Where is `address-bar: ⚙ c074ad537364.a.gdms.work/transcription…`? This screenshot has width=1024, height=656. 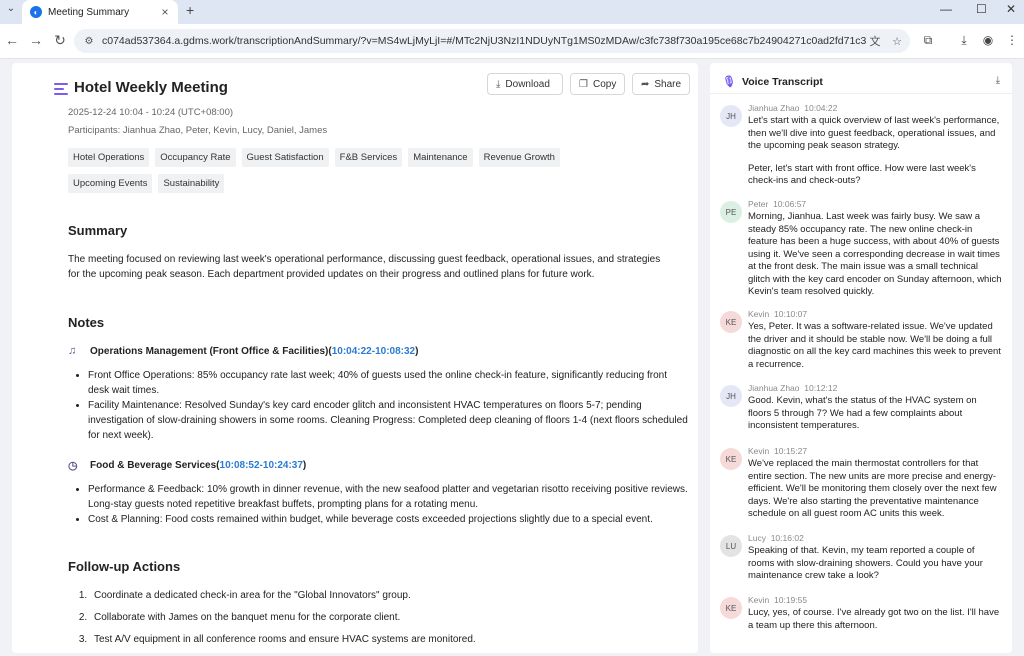 address-bar: ⚙ c074ad537364.a.gdms.work/transcription… is located at coordinates (492, 41).